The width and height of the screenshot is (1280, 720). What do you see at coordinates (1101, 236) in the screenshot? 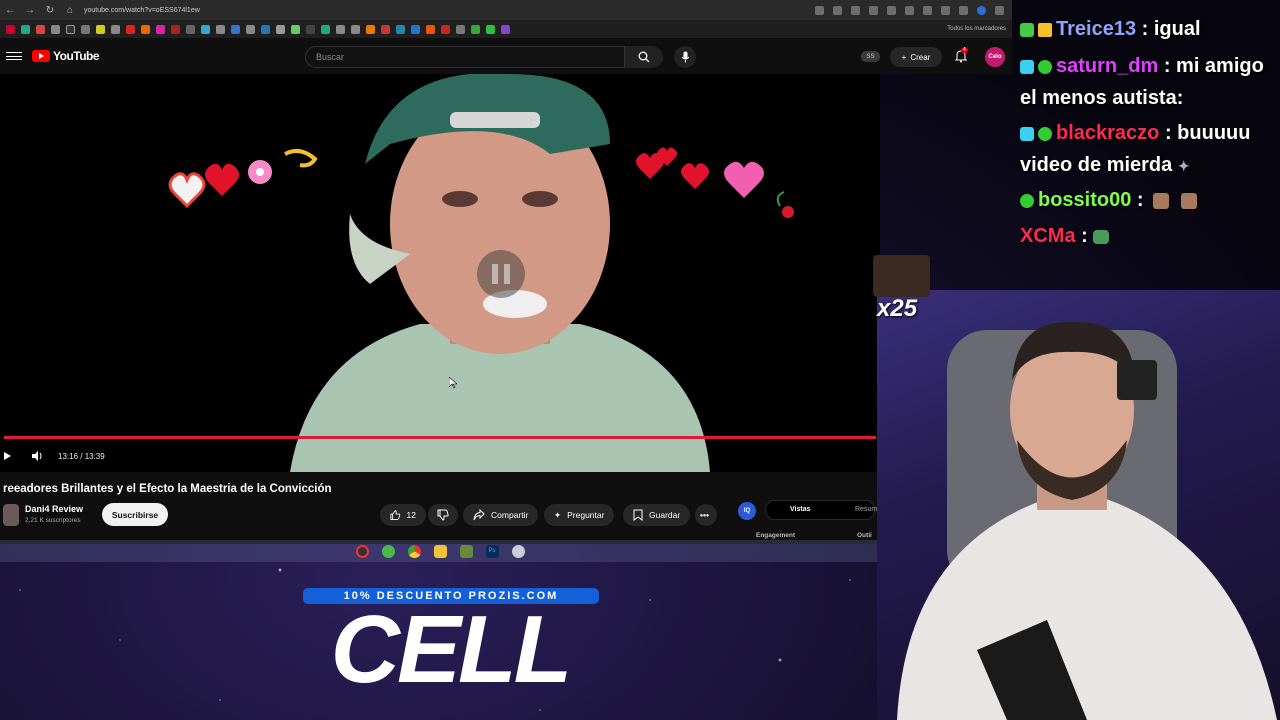
I see `frog-emote-icon` at bounding box center [1101, 236].